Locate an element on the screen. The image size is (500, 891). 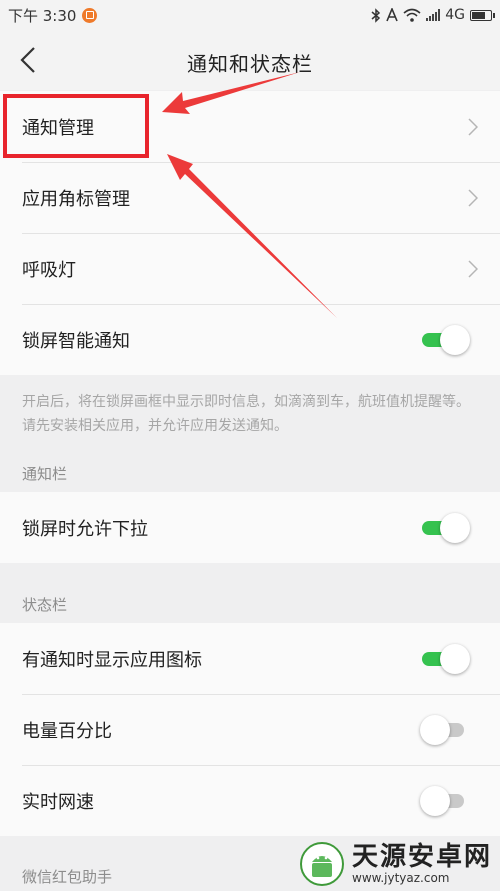
site-watermark: 天源安卓网 www.jytyaz.com is located at coordinates (396, 864).